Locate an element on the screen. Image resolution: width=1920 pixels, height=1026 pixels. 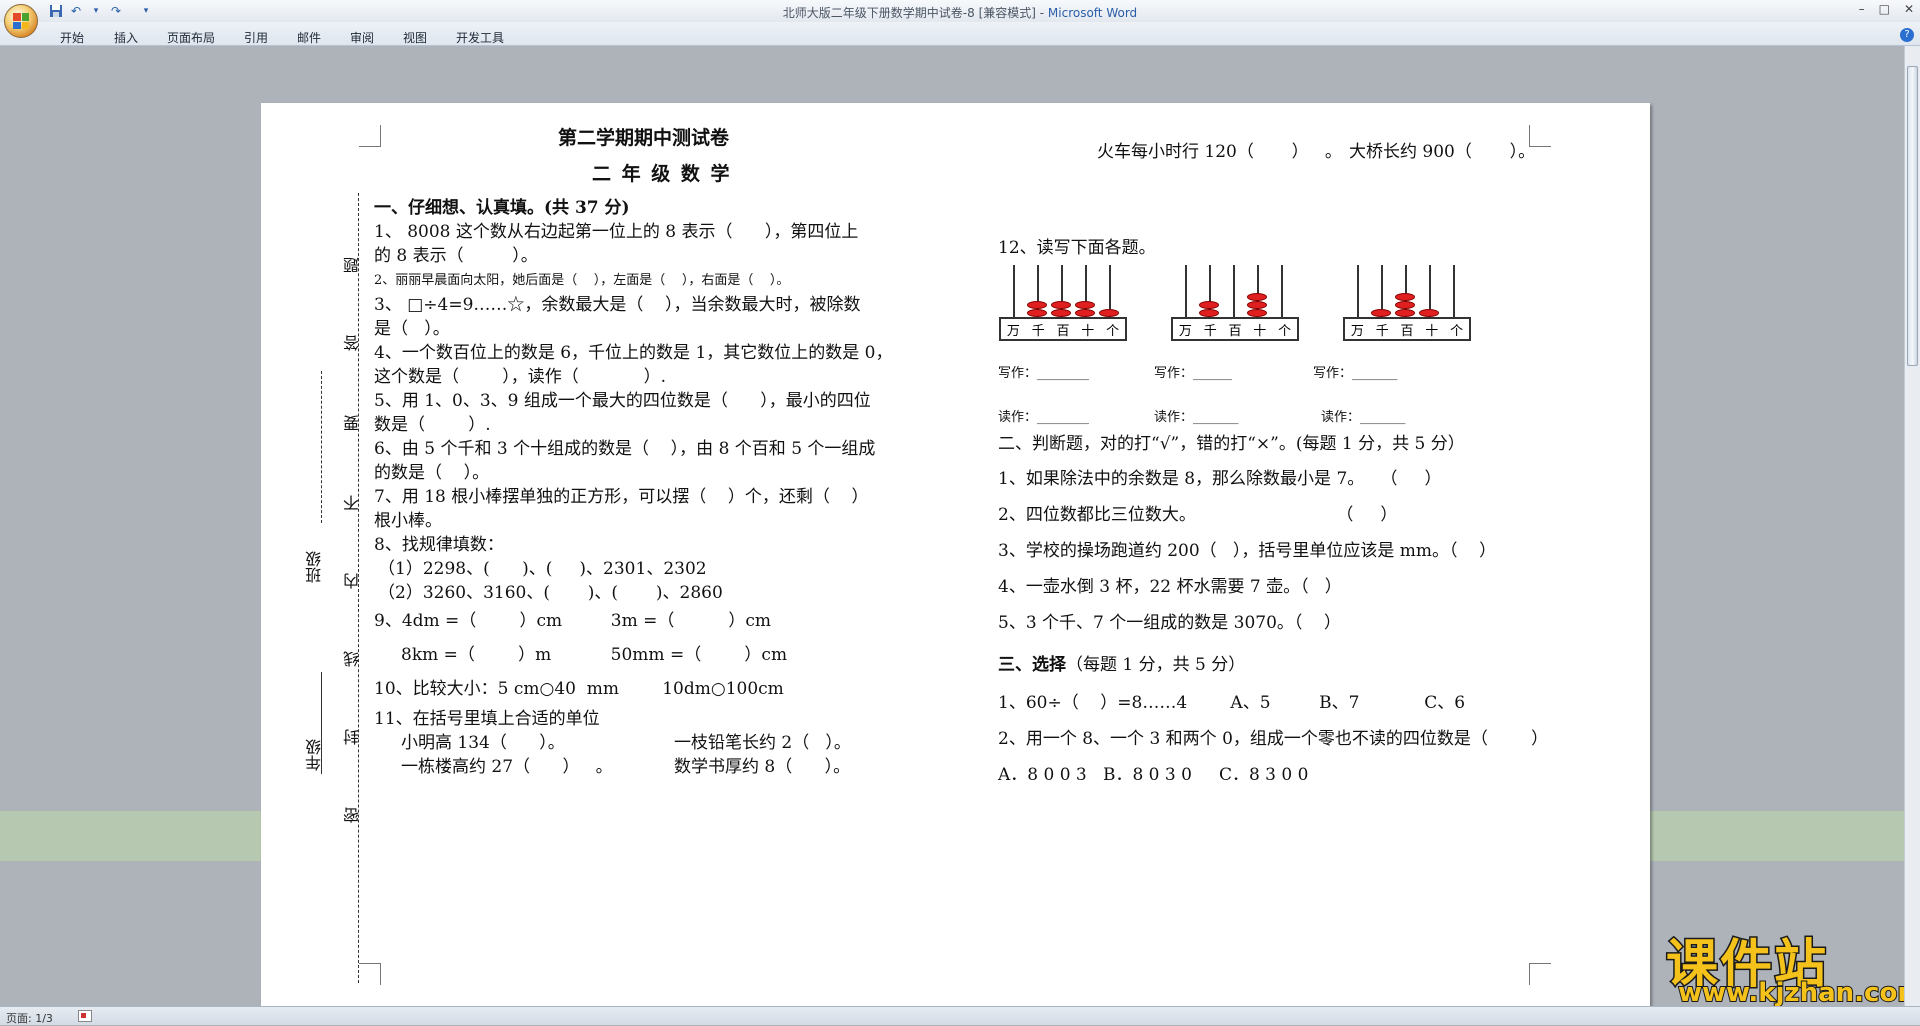
right-top-1: 火车每小时行 120（ ） 。 is located at coordinates (1219, 152).